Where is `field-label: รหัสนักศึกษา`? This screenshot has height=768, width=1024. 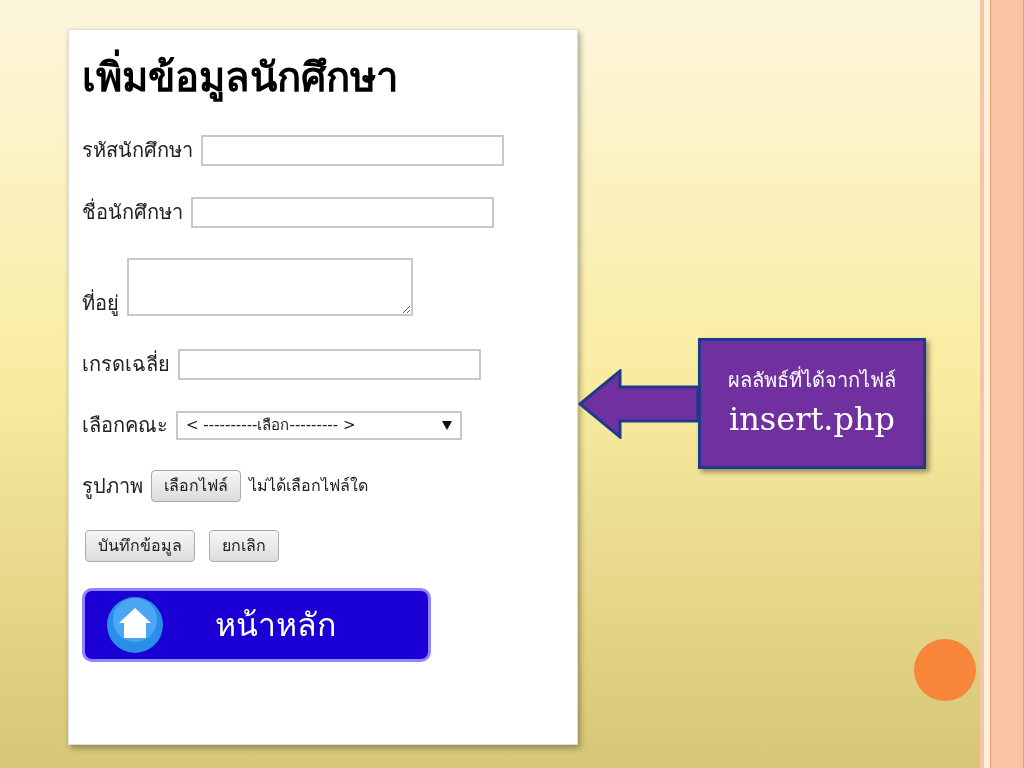 field-label: รหัสนักศึกษา is located at coordinates (137, 150).